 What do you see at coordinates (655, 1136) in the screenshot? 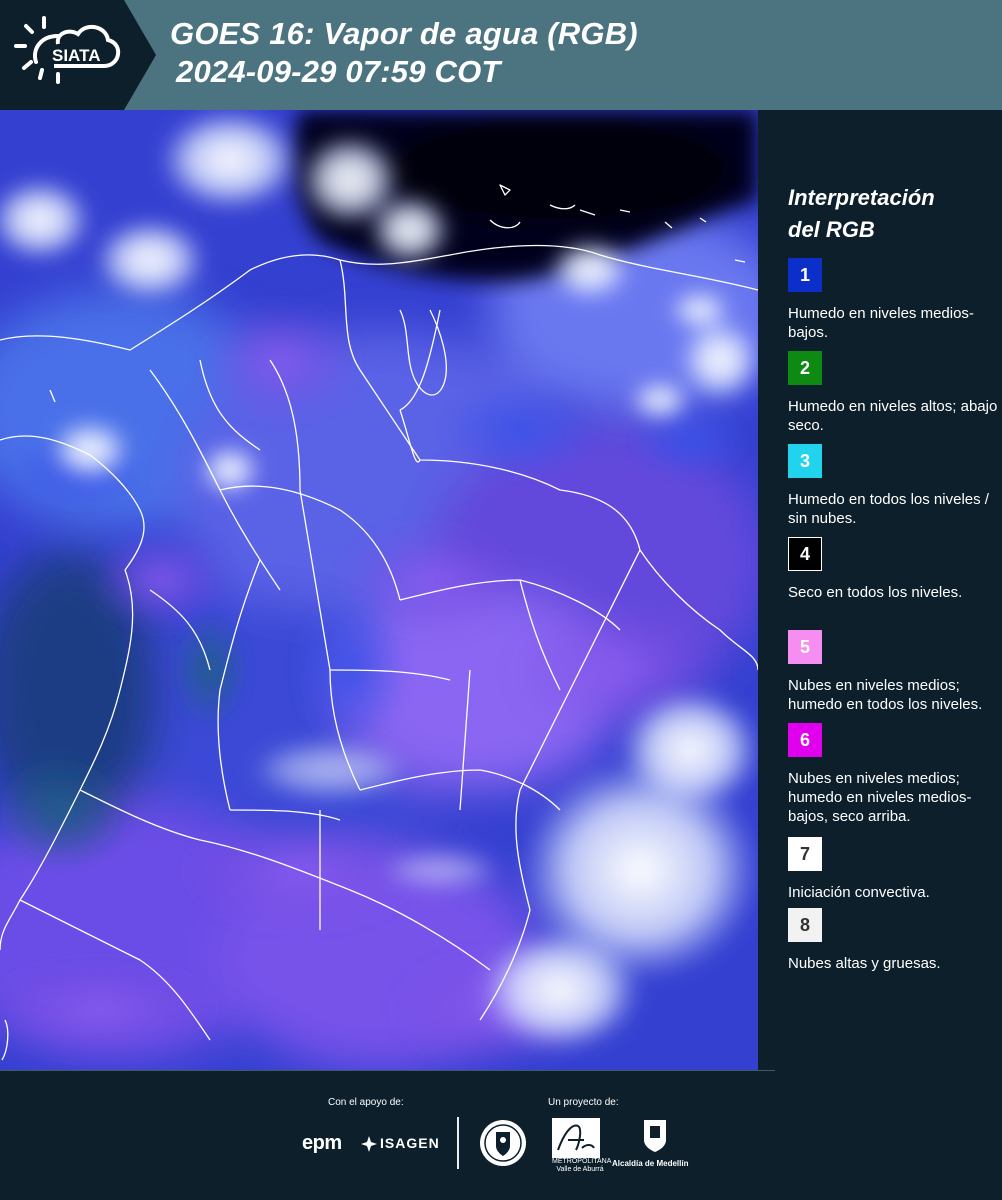
I see `alcaldia-shield-icon` at bounding box center [655, 1136].